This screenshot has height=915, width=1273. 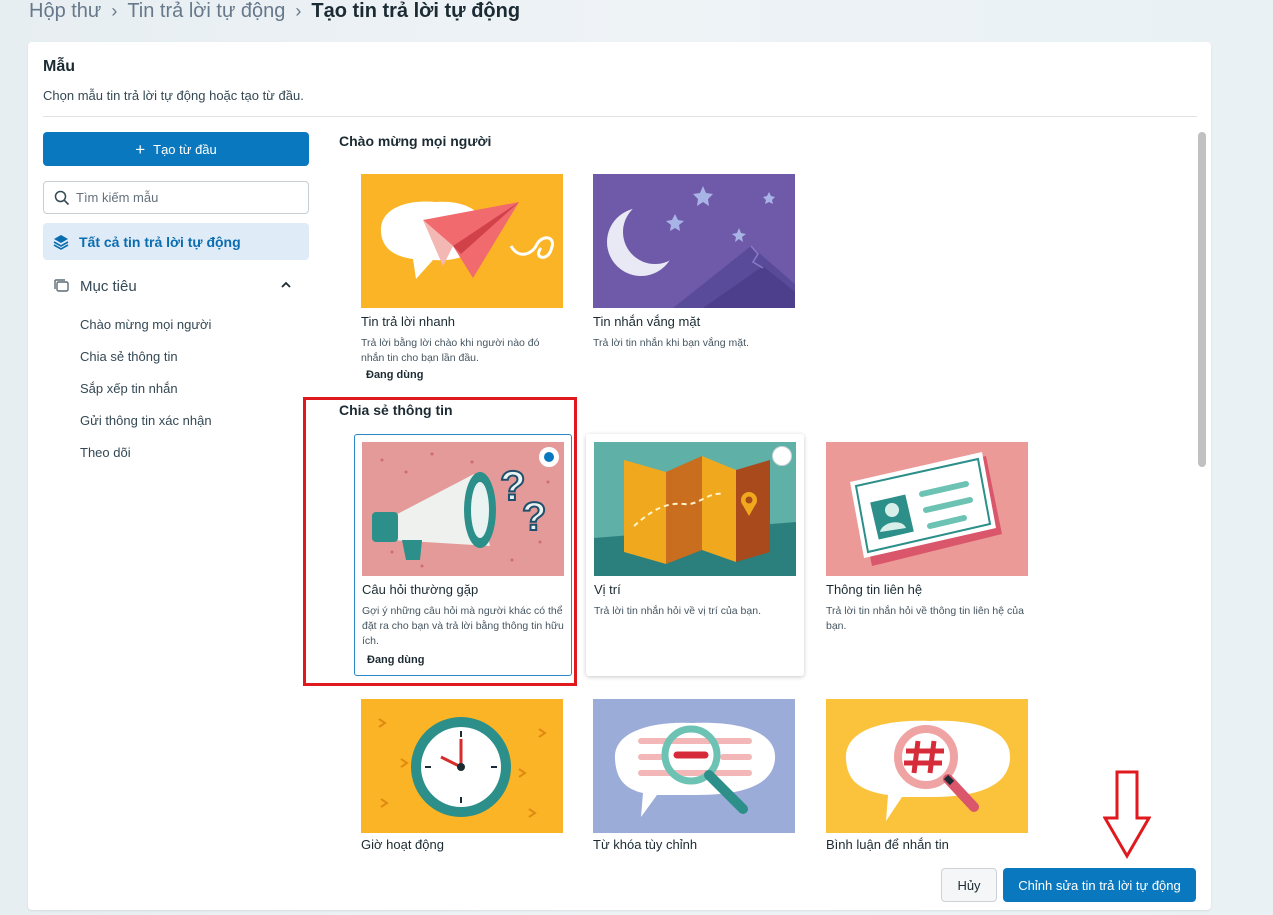 I want to click on template-card: Giờ hoạt động, so click(x=462, y=800).